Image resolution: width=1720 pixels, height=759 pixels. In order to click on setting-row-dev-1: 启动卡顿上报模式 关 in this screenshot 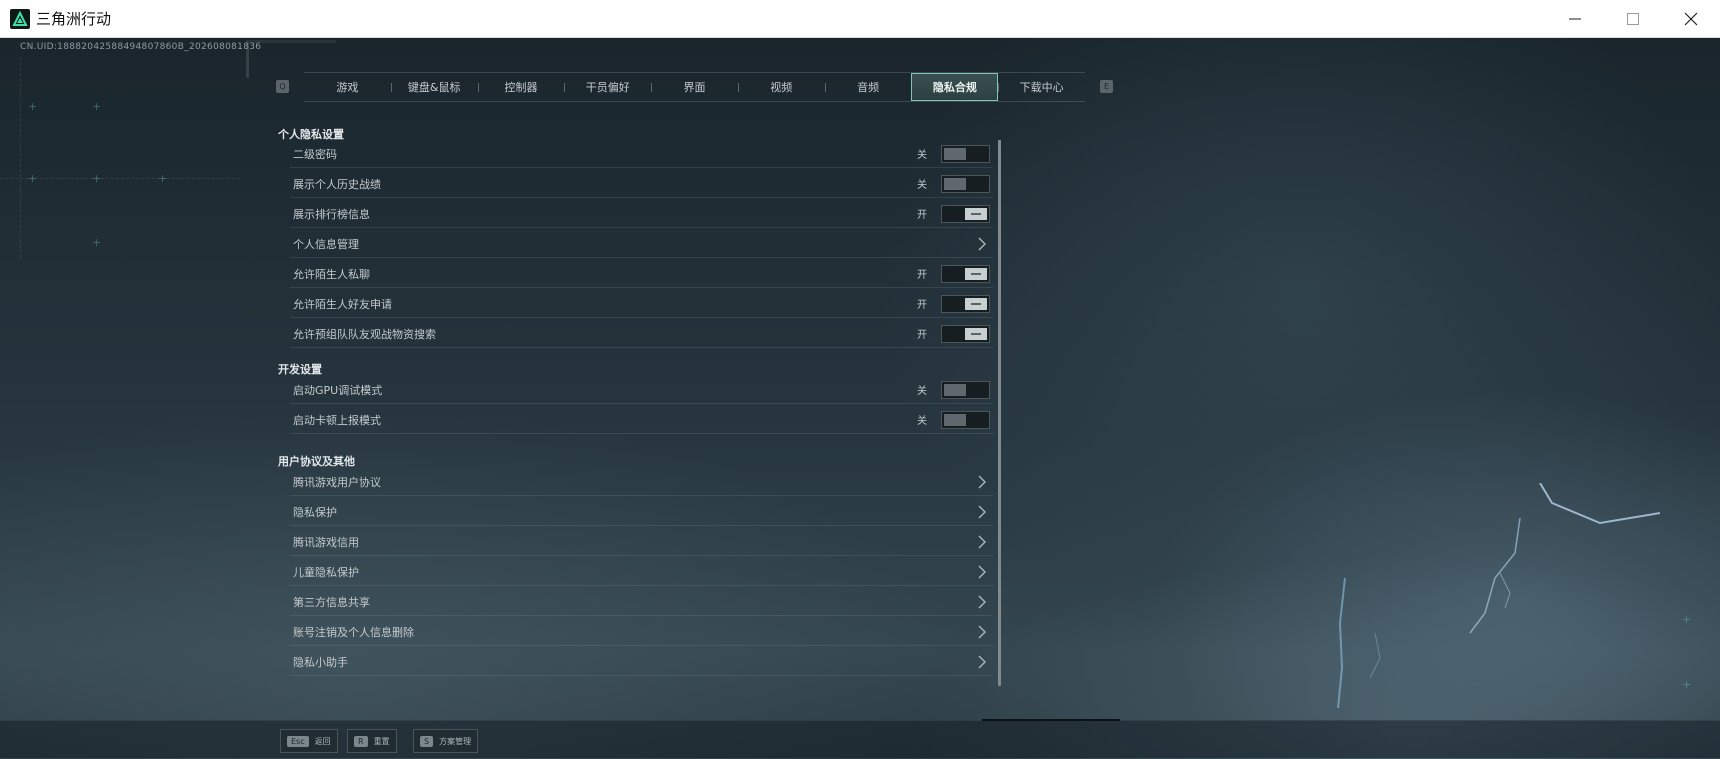, I will do `click(641, 420)`.